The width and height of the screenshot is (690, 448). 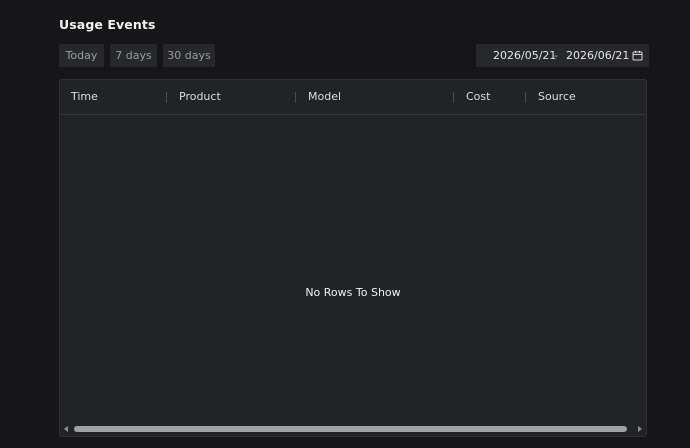 What do you see at coordinates (353, 292) in the screenshot?
I see `empty-state-message: No Rows To Show` at bounding box center [353, 292].